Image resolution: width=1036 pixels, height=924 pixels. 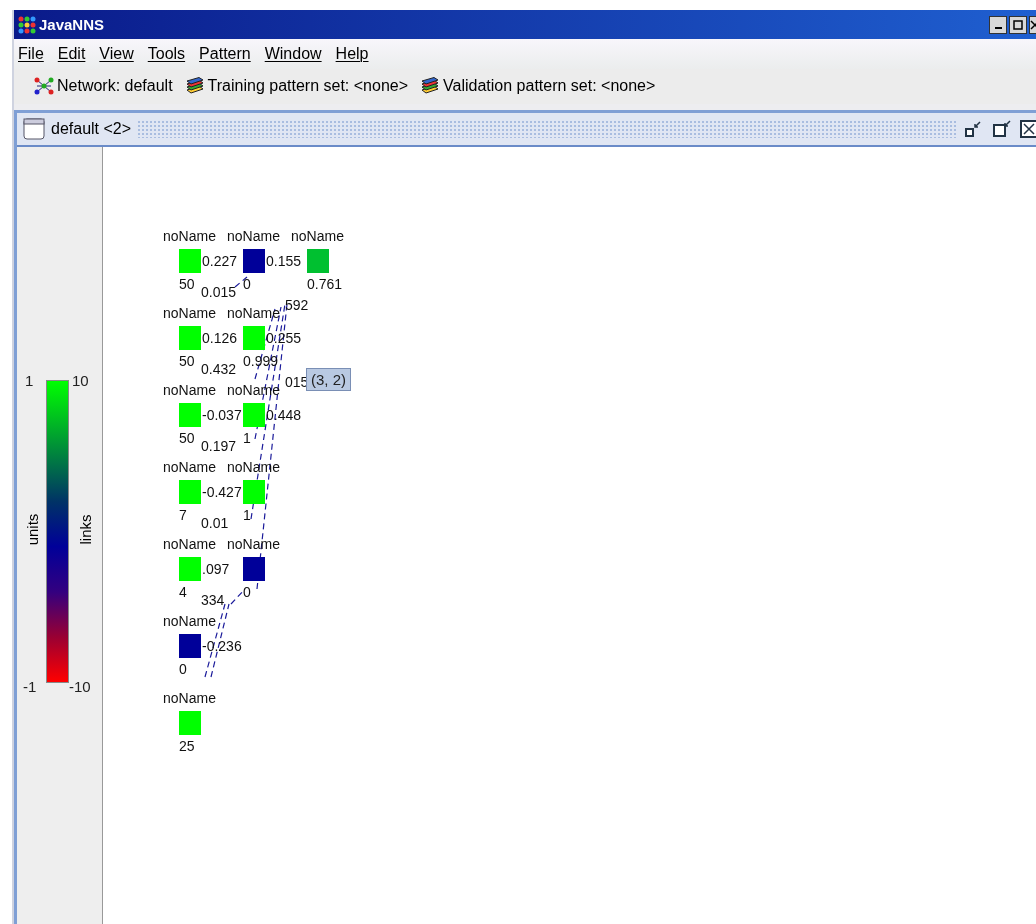 What do you see at coordinates (183, 592) in the screenshot?
I see `activation-value: 4` at bounding box center [183, 592].